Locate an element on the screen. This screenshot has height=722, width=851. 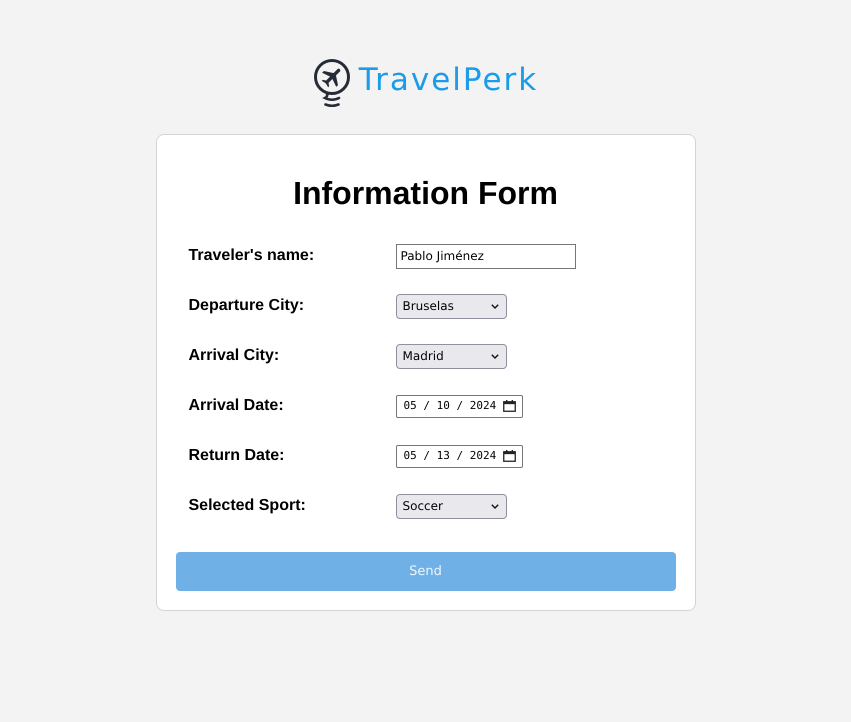
field-label: Departure City: is located at coordinates (247, 306).